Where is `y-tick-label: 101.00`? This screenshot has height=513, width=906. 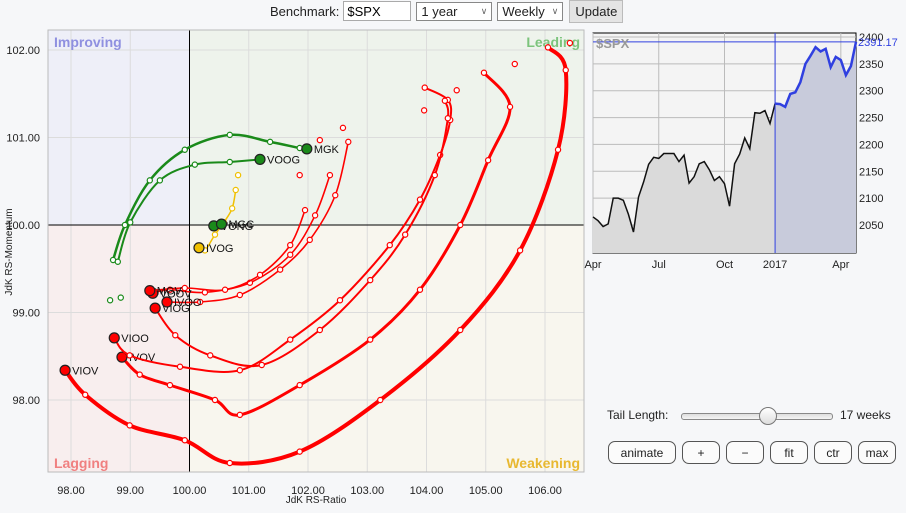 y-tick-label: 101.00 is located at coordinates (23, 139).